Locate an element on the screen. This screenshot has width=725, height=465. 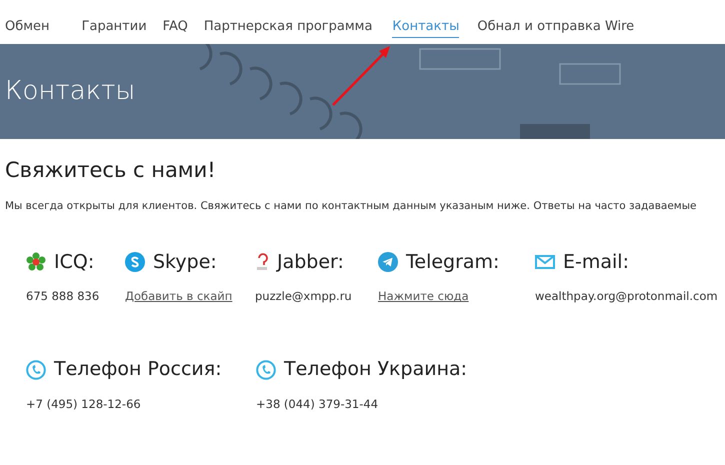
contact-label: Телефон Украина: is located at coordinates (376, 369).